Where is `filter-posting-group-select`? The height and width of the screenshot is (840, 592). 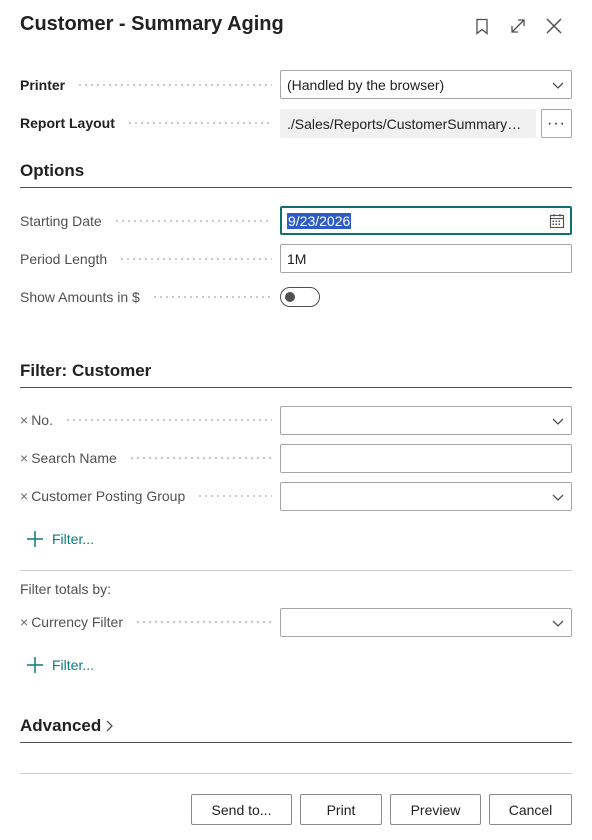
filter-posting-group-select is located at coordinates (426, 496).